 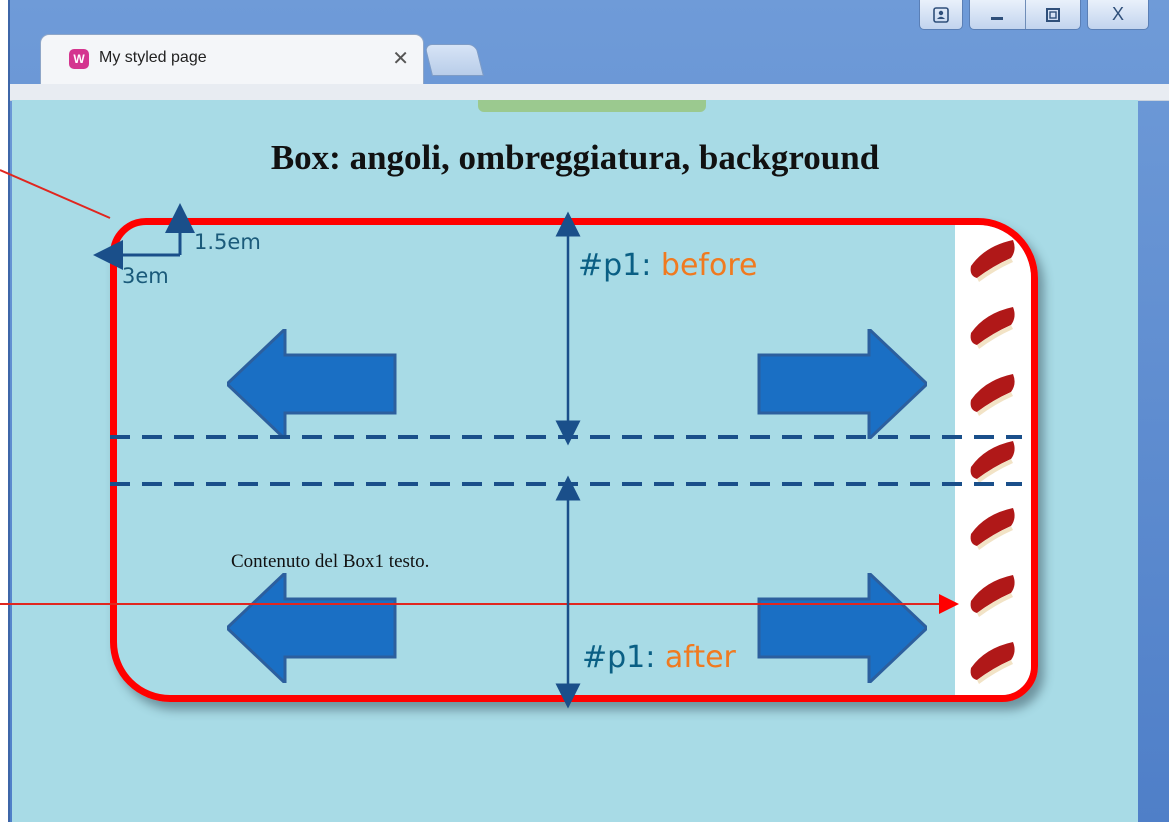 What do you see at coordinates (145, 276) in the screenshot?
I see `radius-horizontal-label: 3em` at bounding box center [145, 276].